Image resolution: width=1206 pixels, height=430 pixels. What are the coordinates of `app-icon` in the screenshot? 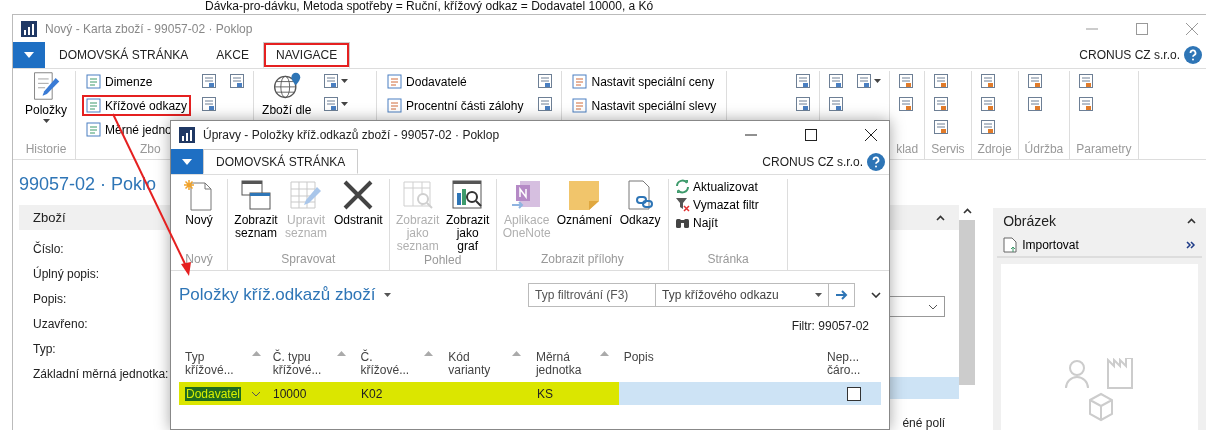 It's located at (29, 28).